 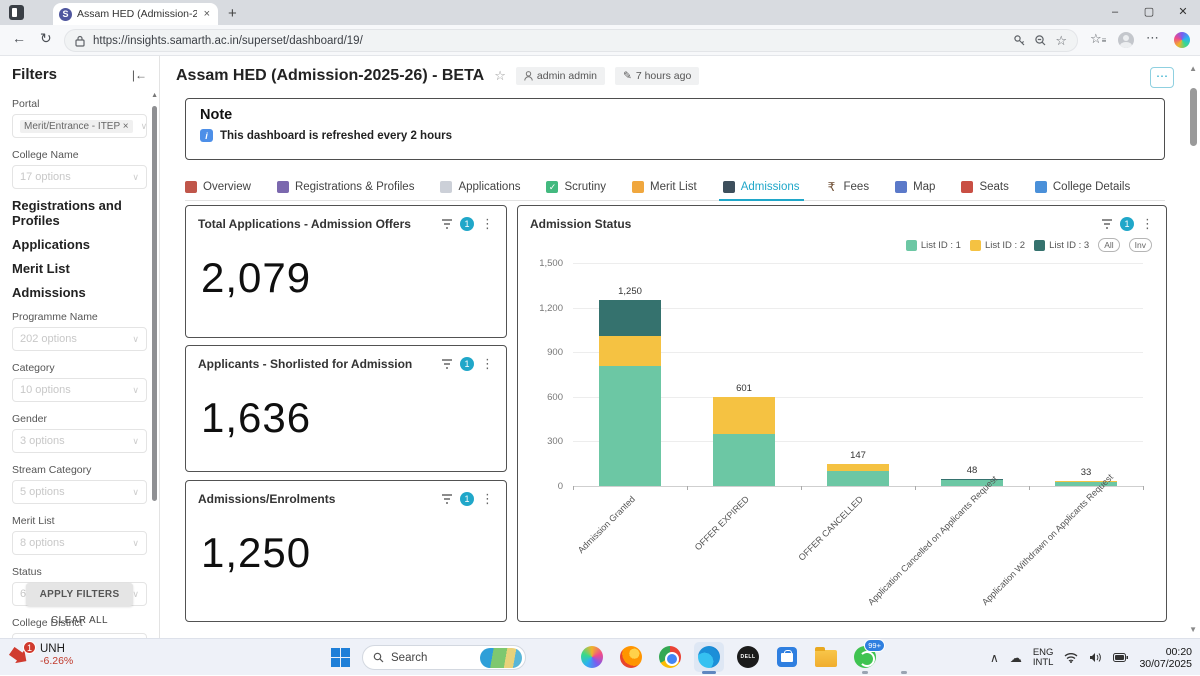 I want to click on main-scroll-down-icon: ▼, so click(x=1193, y=629).